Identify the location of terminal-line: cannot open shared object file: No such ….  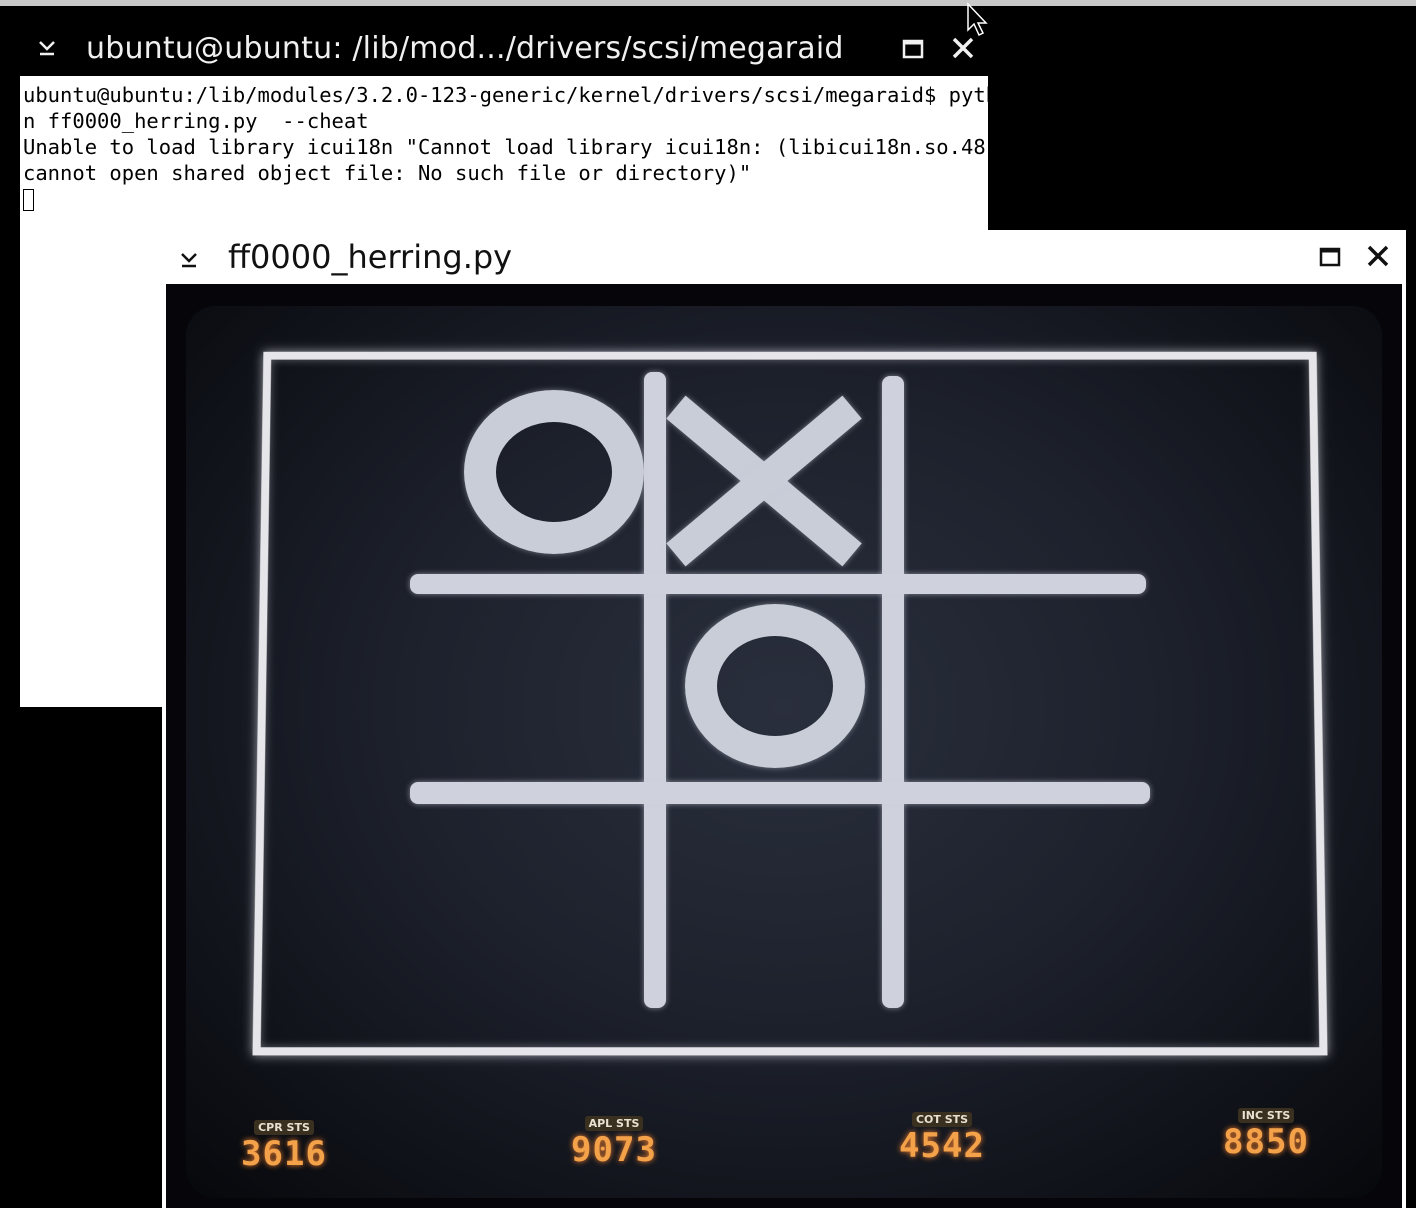
(387, 173).